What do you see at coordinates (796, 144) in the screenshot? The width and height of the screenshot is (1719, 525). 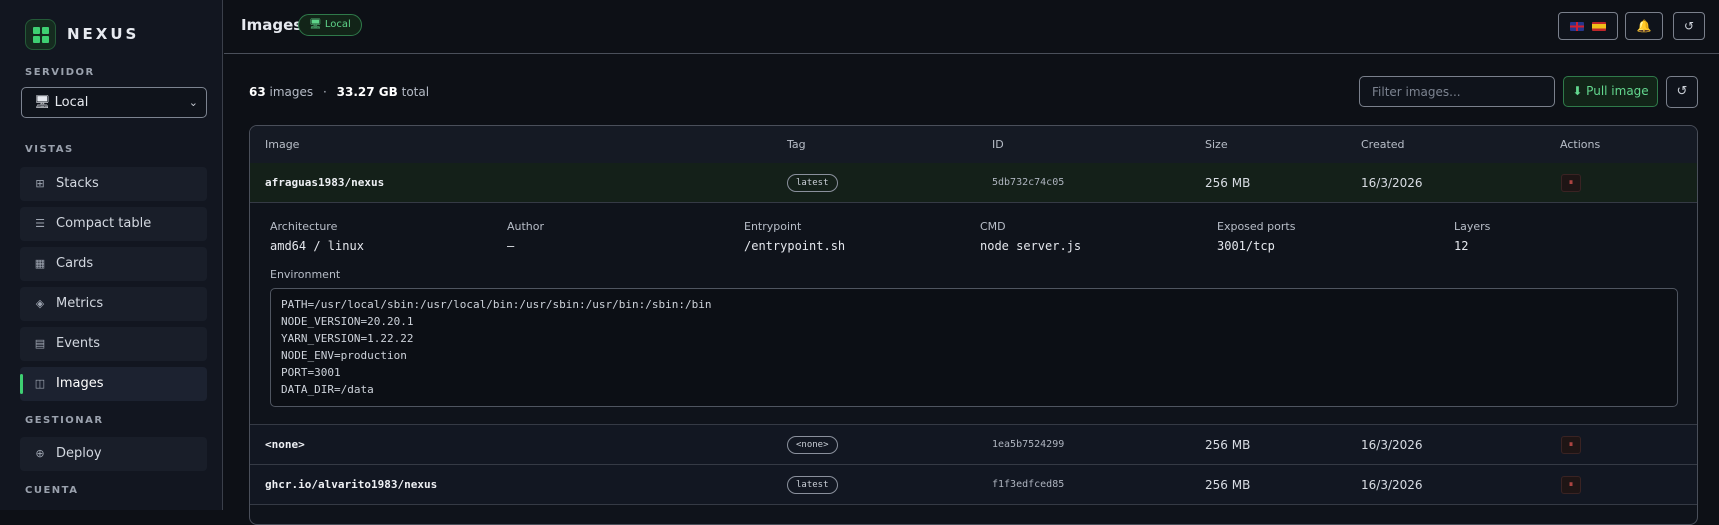 I see `column-header-tag: Tag` at bounding box center [796, 144].